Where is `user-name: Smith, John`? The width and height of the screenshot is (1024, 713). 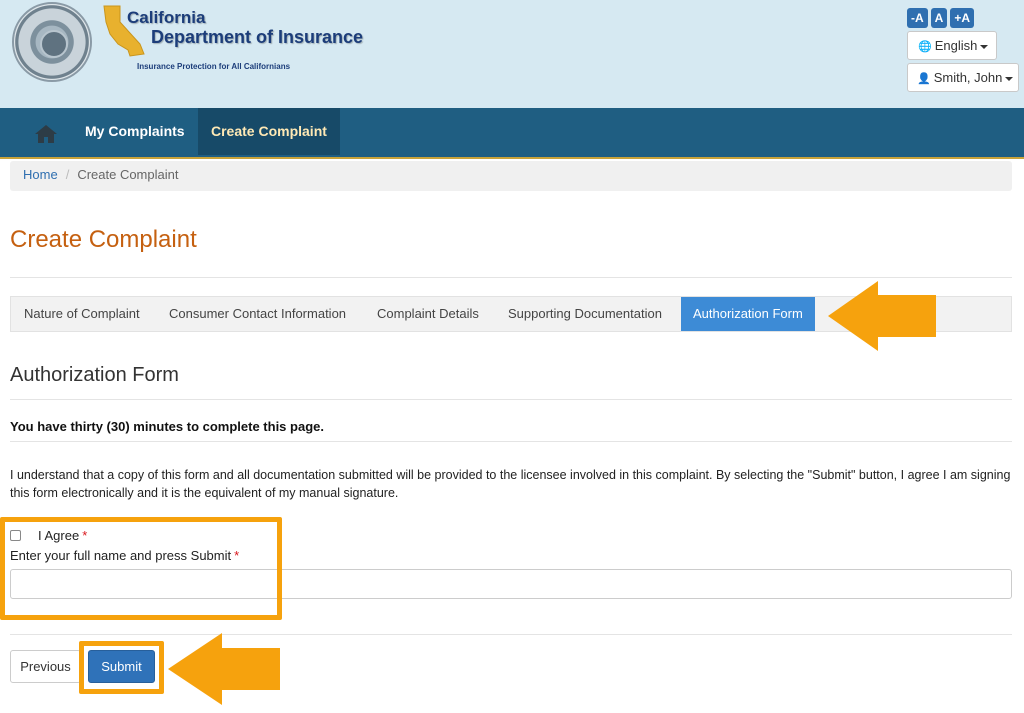
user-name: Smith, John is located at coordinates (968, 77).